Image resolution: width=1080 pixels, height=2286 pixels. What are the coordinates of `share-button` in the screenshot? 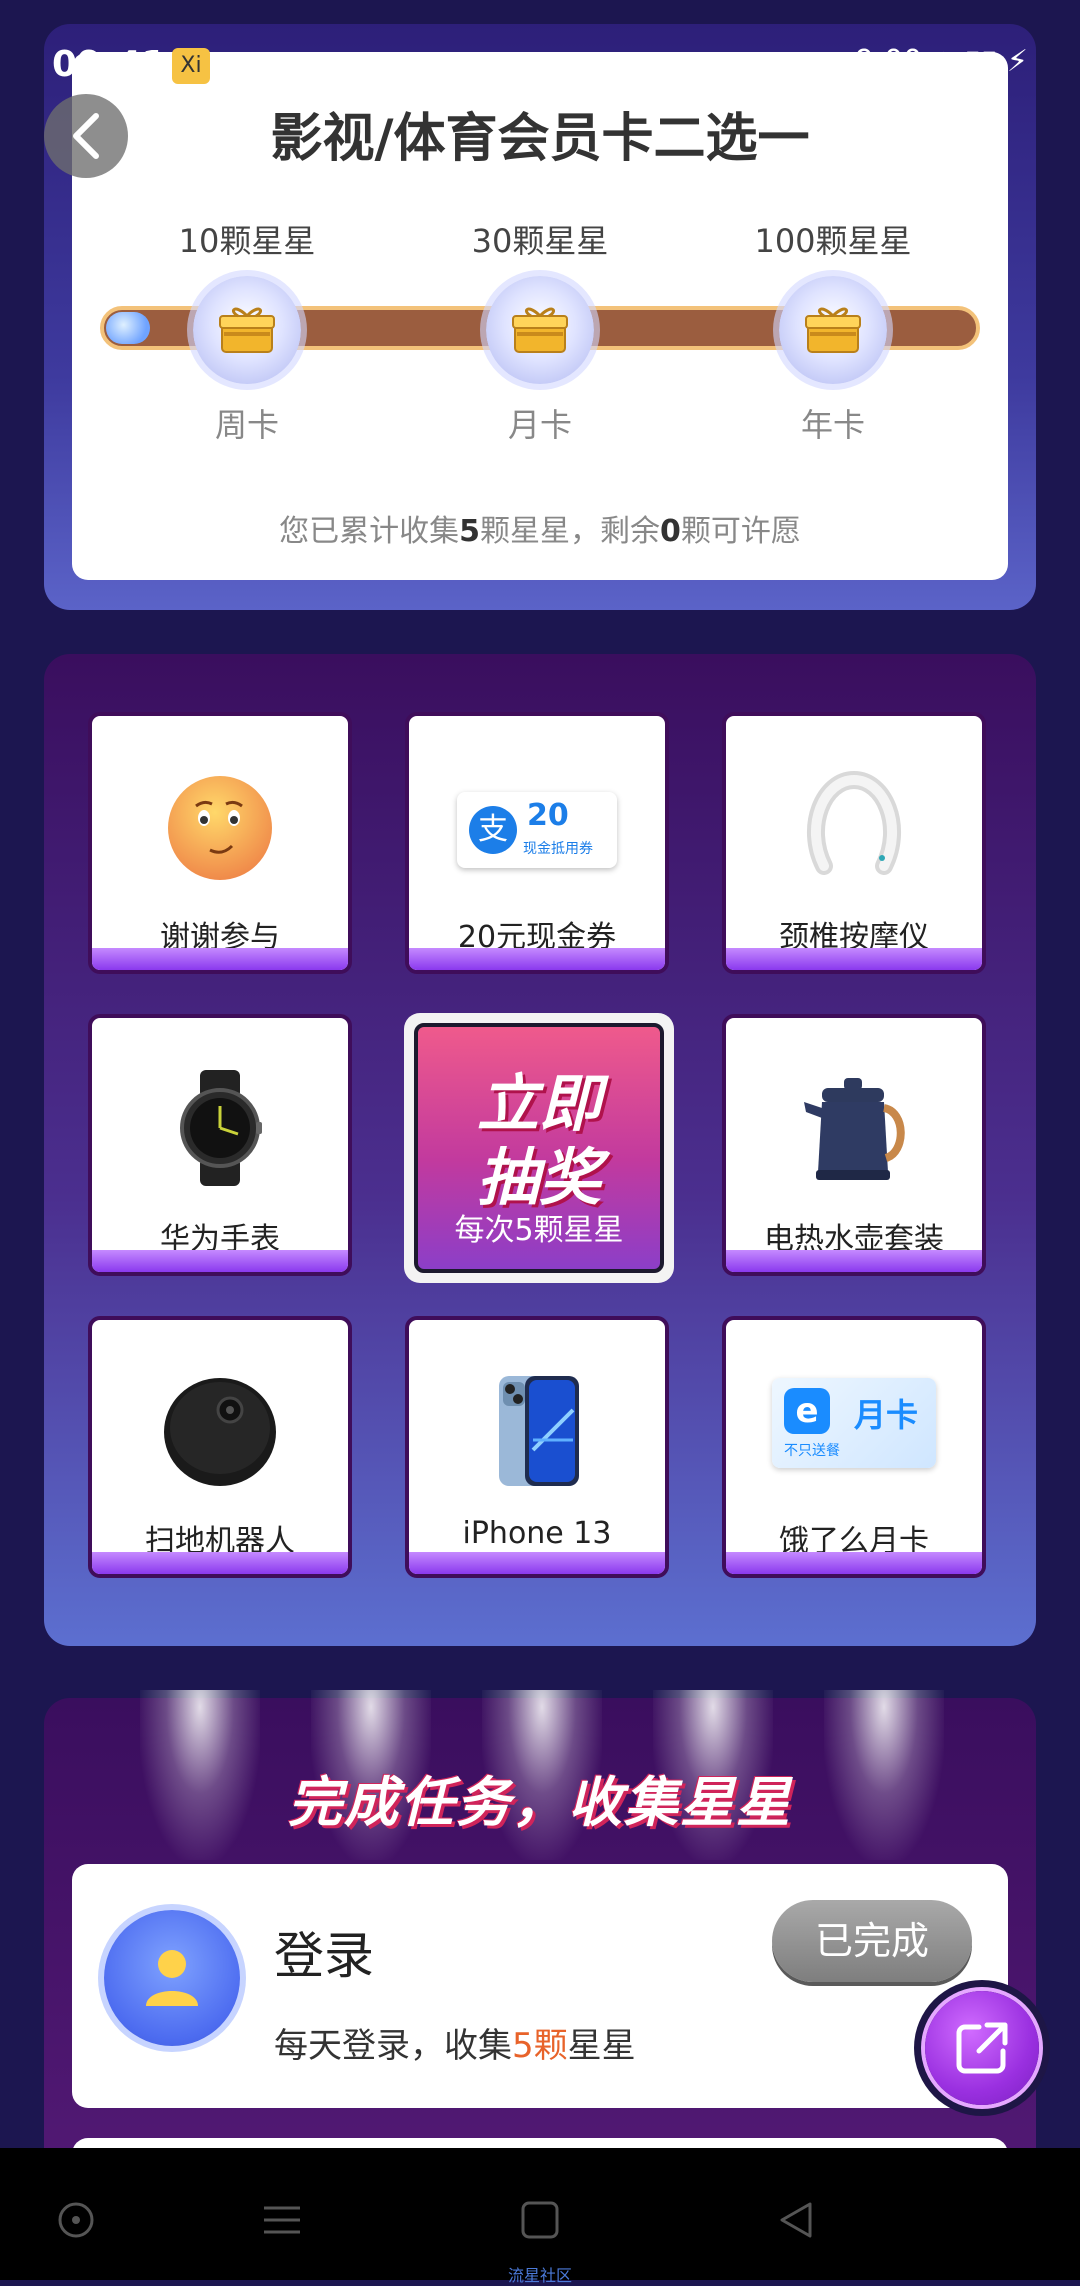 It's located at (982, 2048).